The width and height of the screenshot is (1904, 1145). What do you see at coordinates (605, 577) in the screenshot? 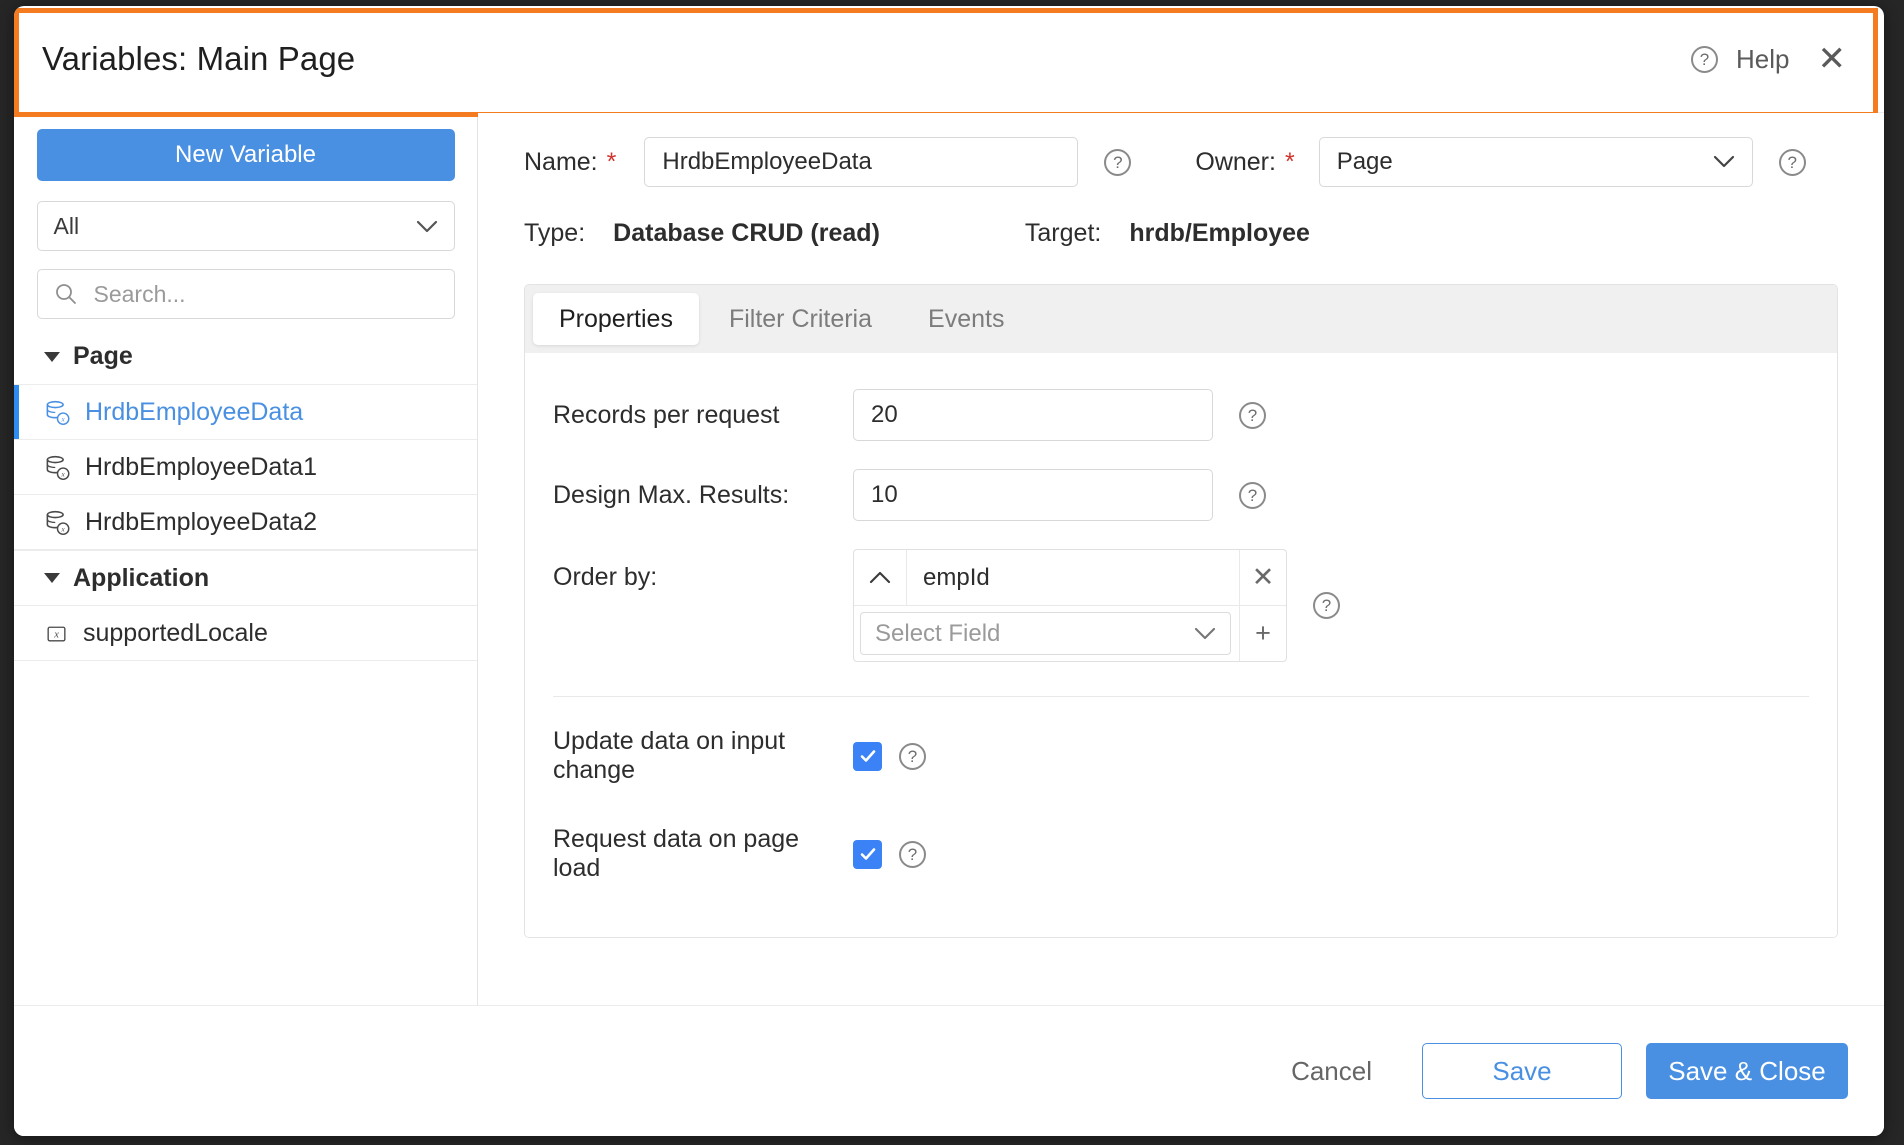
I see `order-by-label: Order by:` at bounding box center [605, 577].